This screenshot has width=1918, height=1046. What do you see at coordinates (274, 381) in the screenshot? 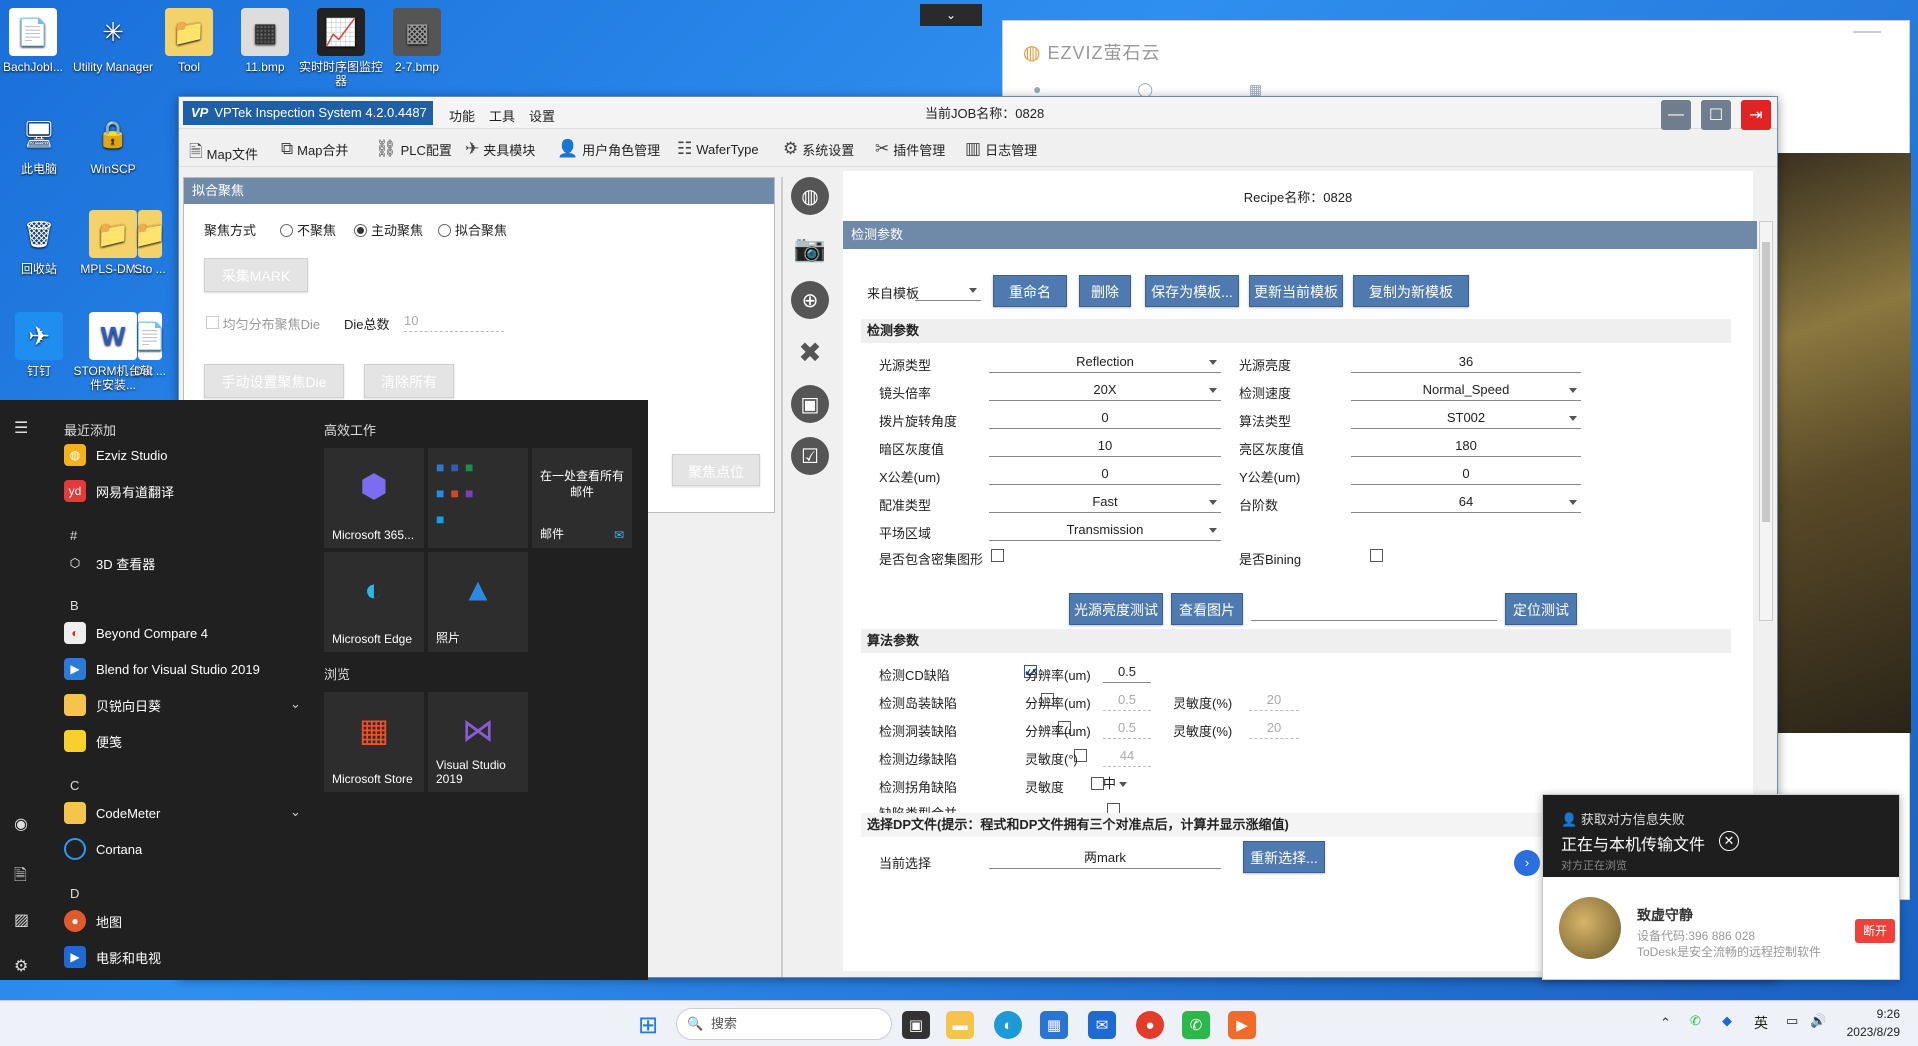
I see `manual-focus-die-button: 手动设置聚焦Die` at bounding box center [274, 381].